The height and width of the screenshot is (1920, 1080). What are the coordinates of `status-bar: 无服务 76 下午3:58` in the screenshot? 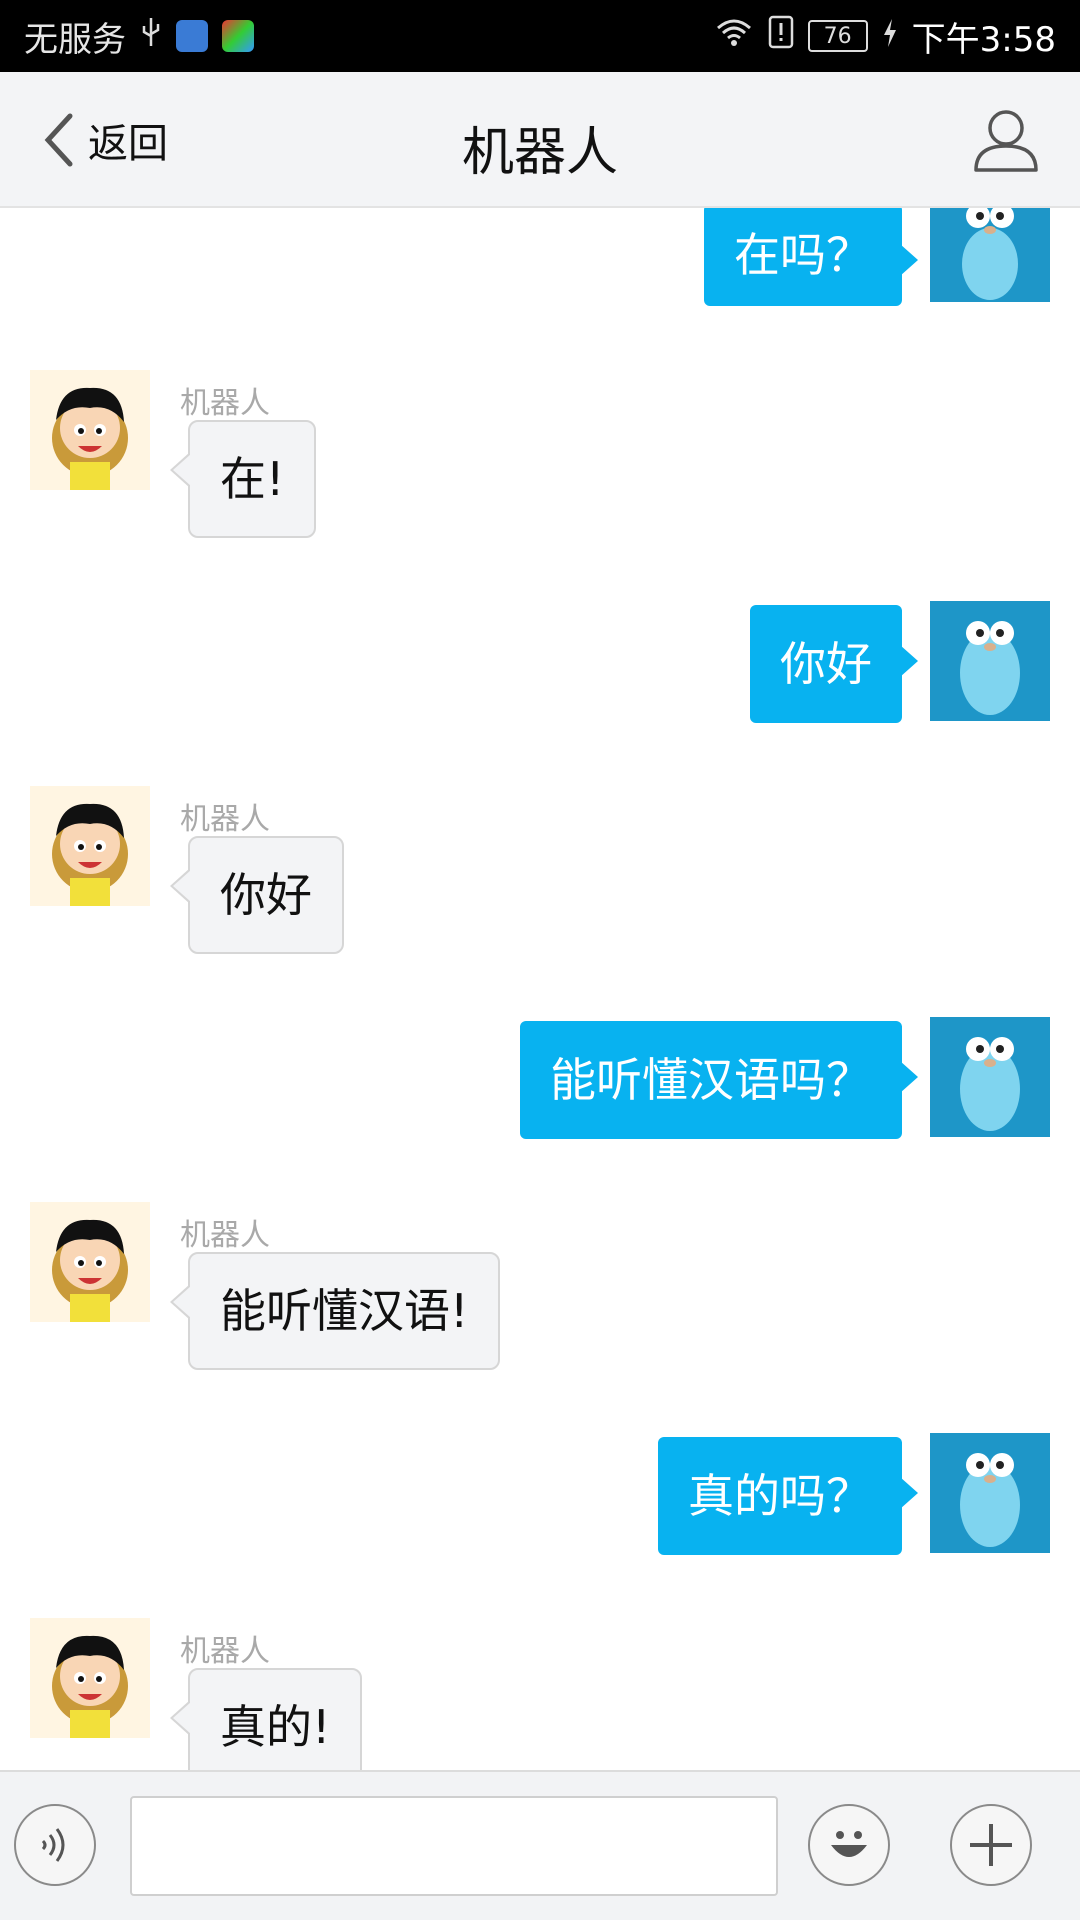 It's located at (540, 36).